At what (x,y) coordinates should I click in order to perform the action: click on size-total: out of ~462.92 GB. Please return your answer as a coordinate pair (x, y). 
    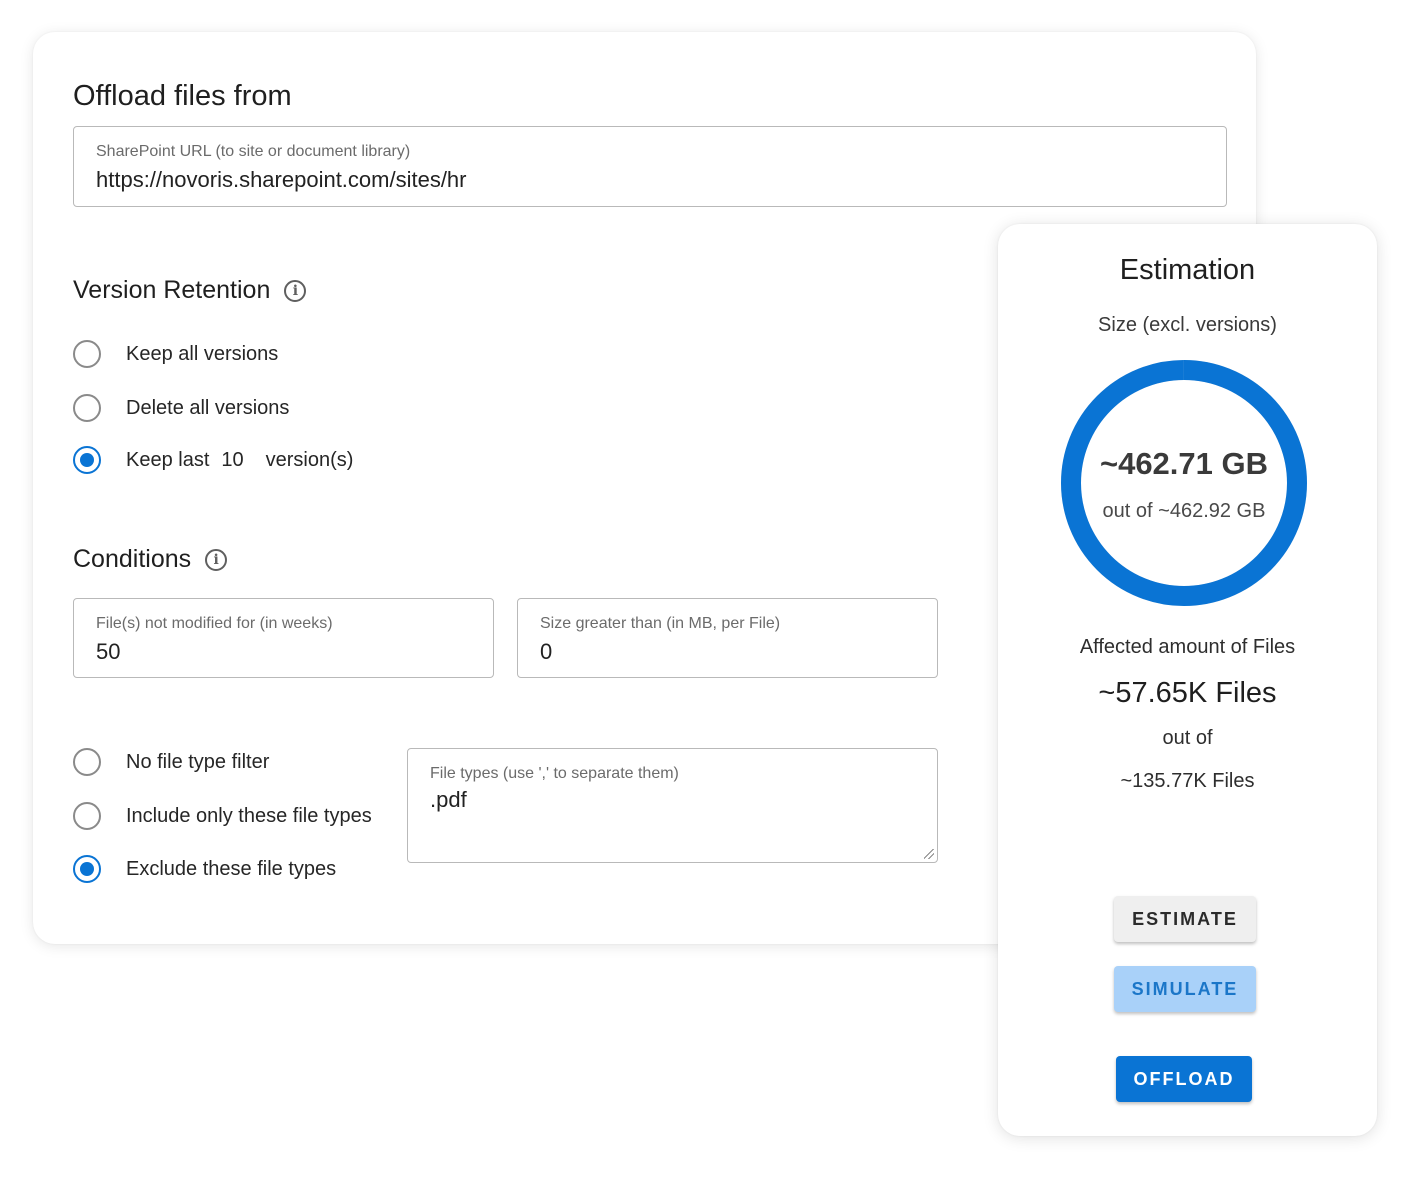
    Looking at the image, I should click on (1184, 511).